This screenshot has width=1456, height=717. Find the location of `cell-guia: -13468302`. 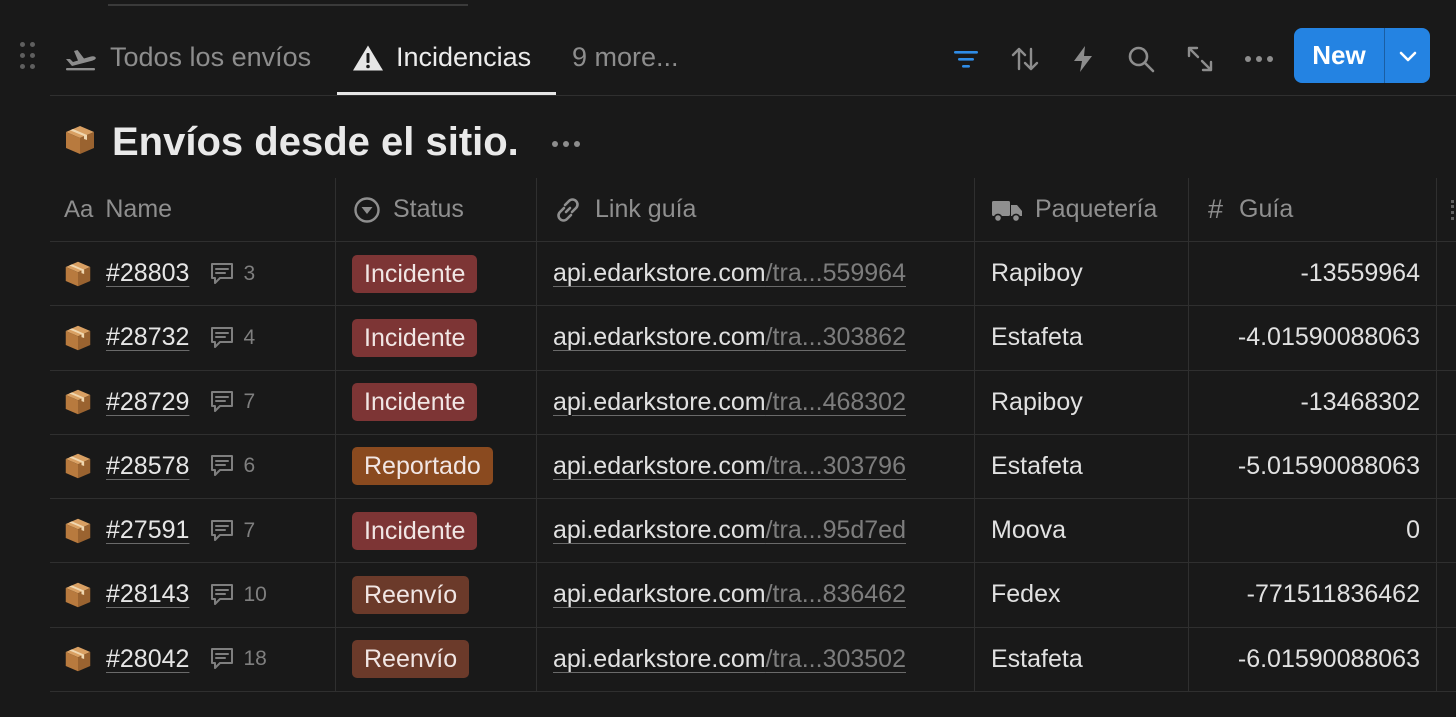

cell-guia: -13468302 is located at coordinates (1313, 402).